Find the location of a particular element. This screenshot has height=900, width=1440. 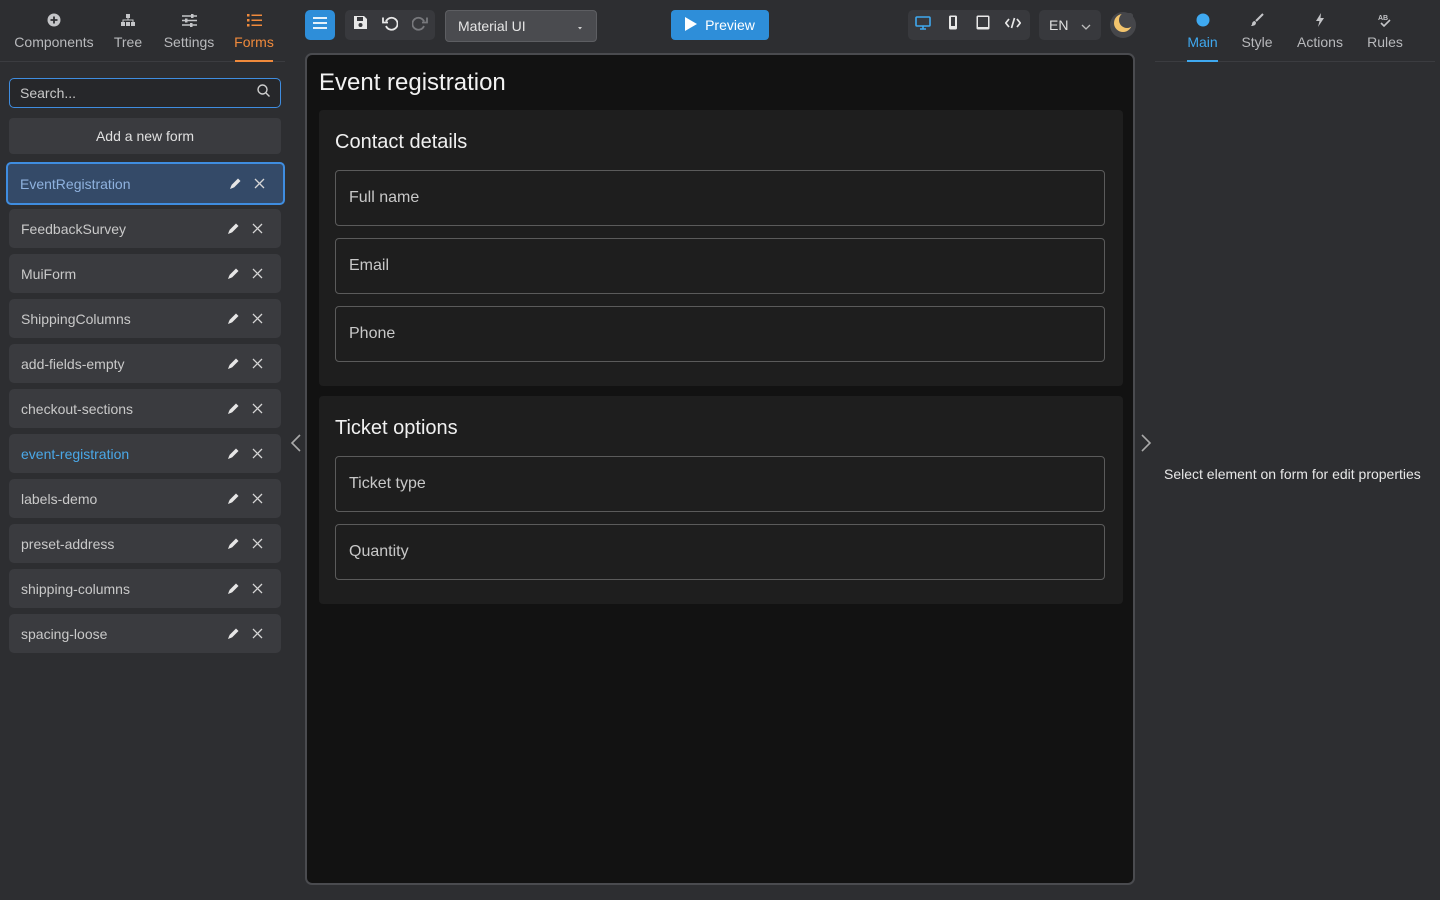

tab-actions: Actions is located at coordinates (1320, 36).